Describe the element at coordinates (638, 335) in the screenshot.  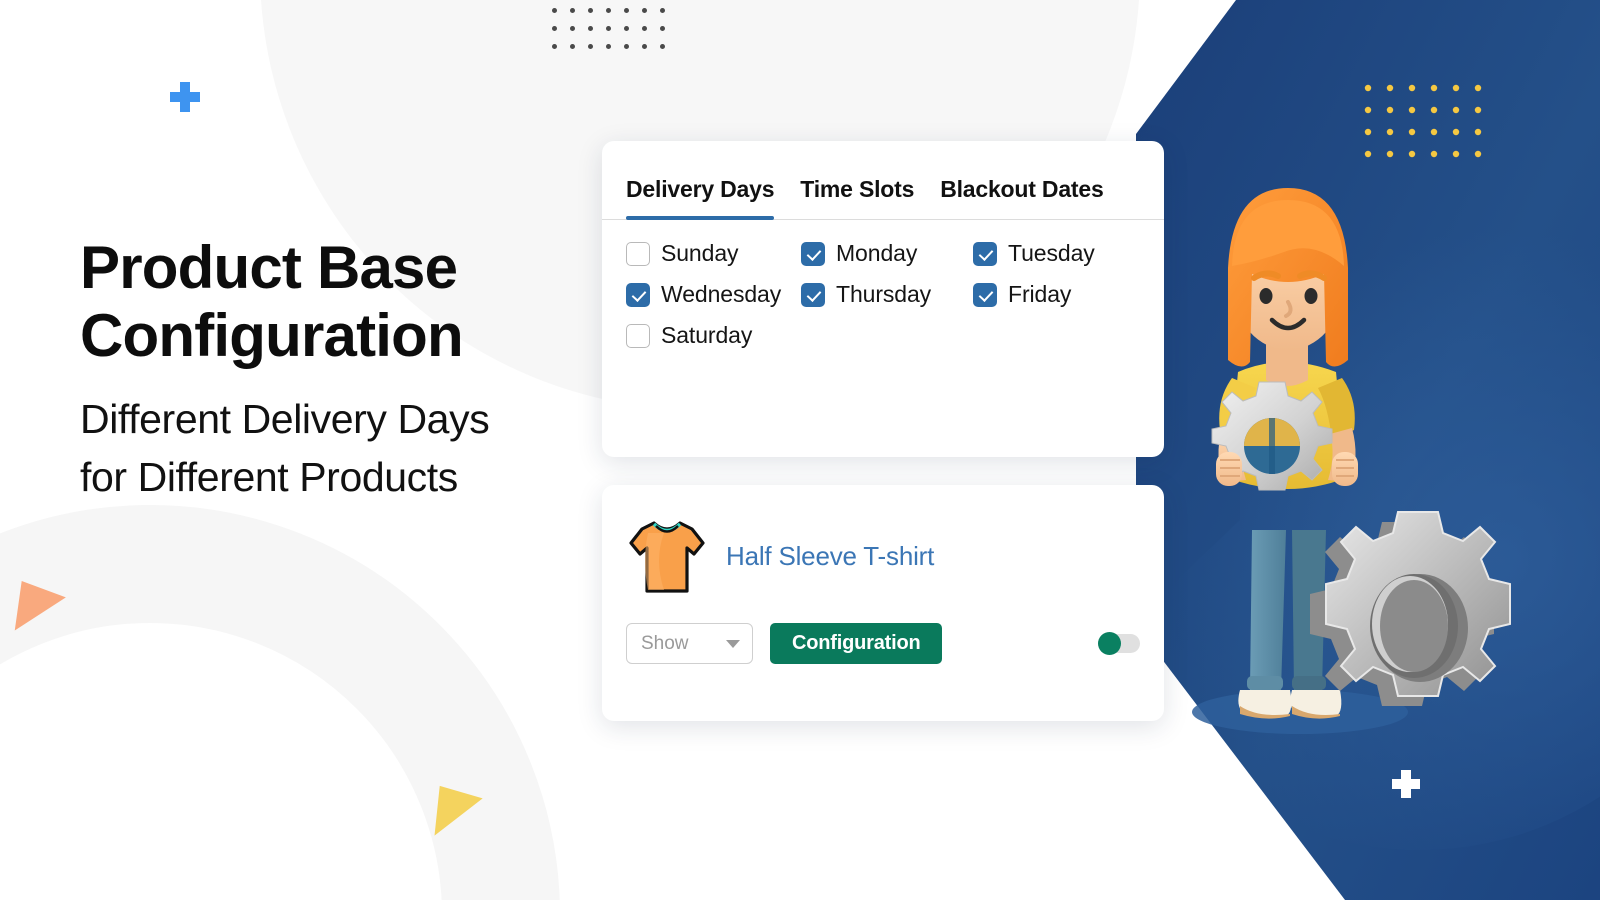
I see `checkbox-saturday-icon` at that location.